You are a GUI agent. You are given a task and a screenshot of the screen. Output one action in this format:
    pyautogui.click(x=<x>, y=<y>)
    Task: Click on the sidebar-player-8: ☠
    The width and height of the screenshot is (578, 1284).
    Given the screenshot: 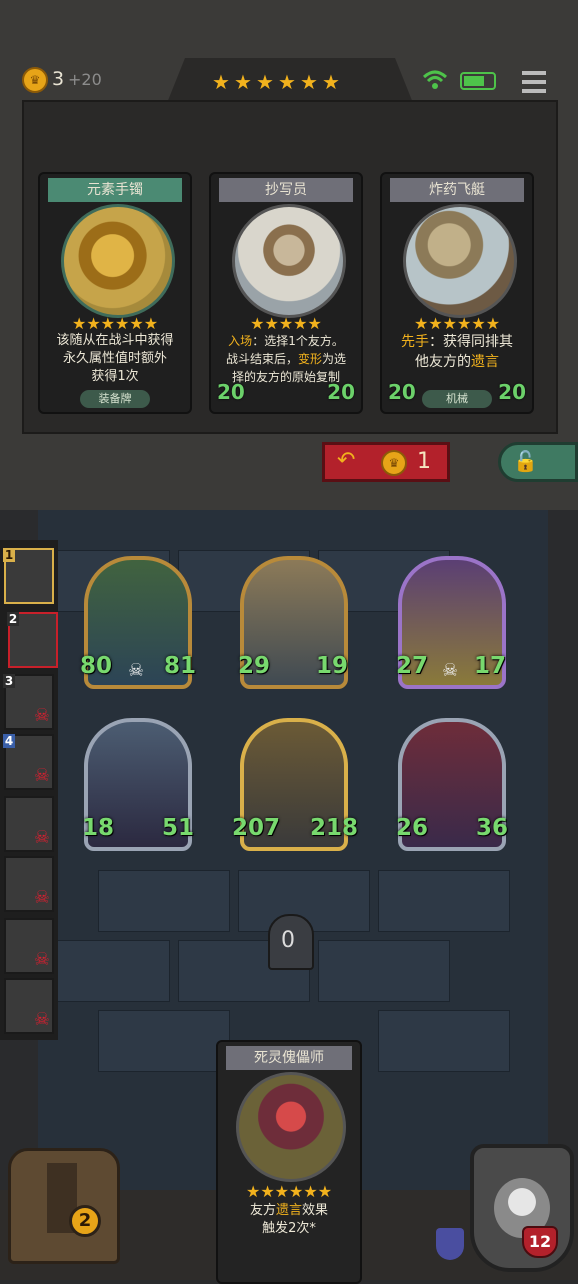 What is the action you would take?
    pyautogui.click(x=29, y=1006)
    